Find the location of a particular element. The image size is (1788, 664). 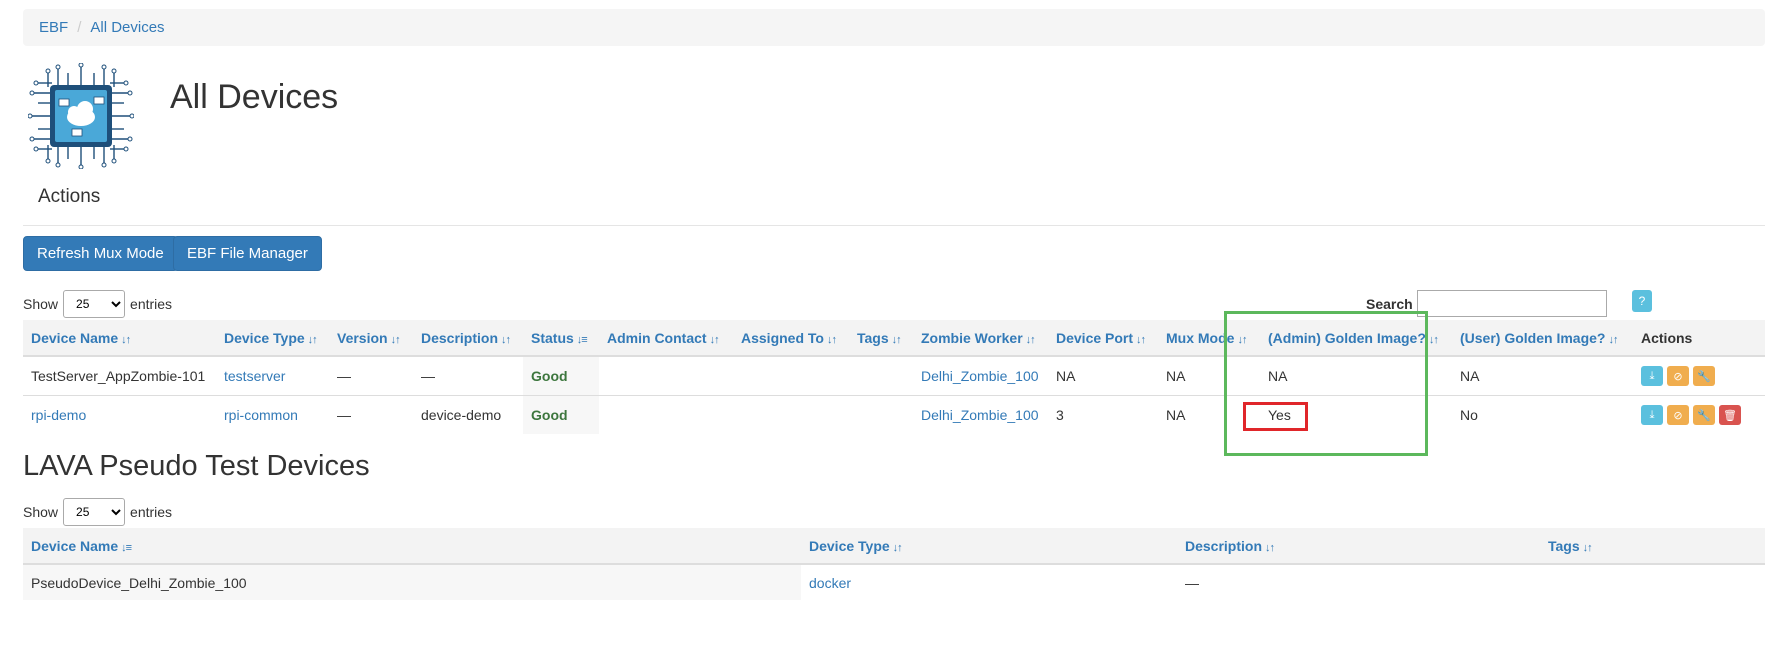

search-input is located at coordinates (1511, 303).